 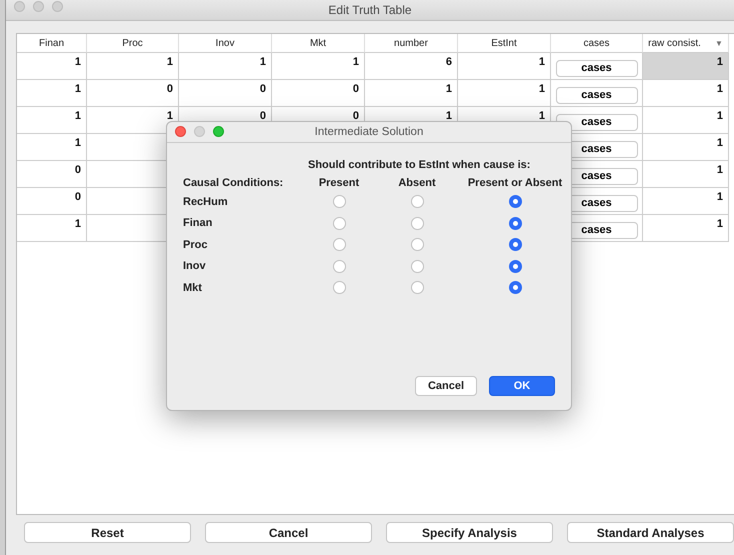 I want to click on window-title: Edit Truth Table, so click(x=370, y=11).